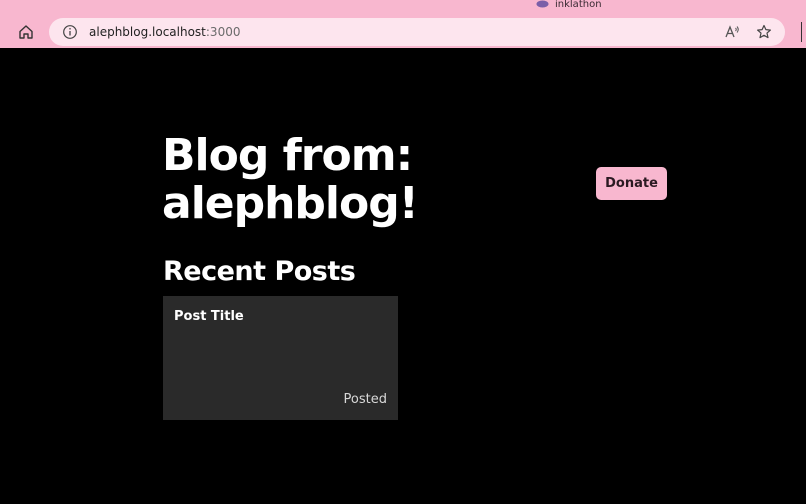 The height and width of the screenshot is (504, 806). What do you see at coordinates (223, 32) in the screenshot?
I see `url-port: :3000` at bounding box center [223, 32].